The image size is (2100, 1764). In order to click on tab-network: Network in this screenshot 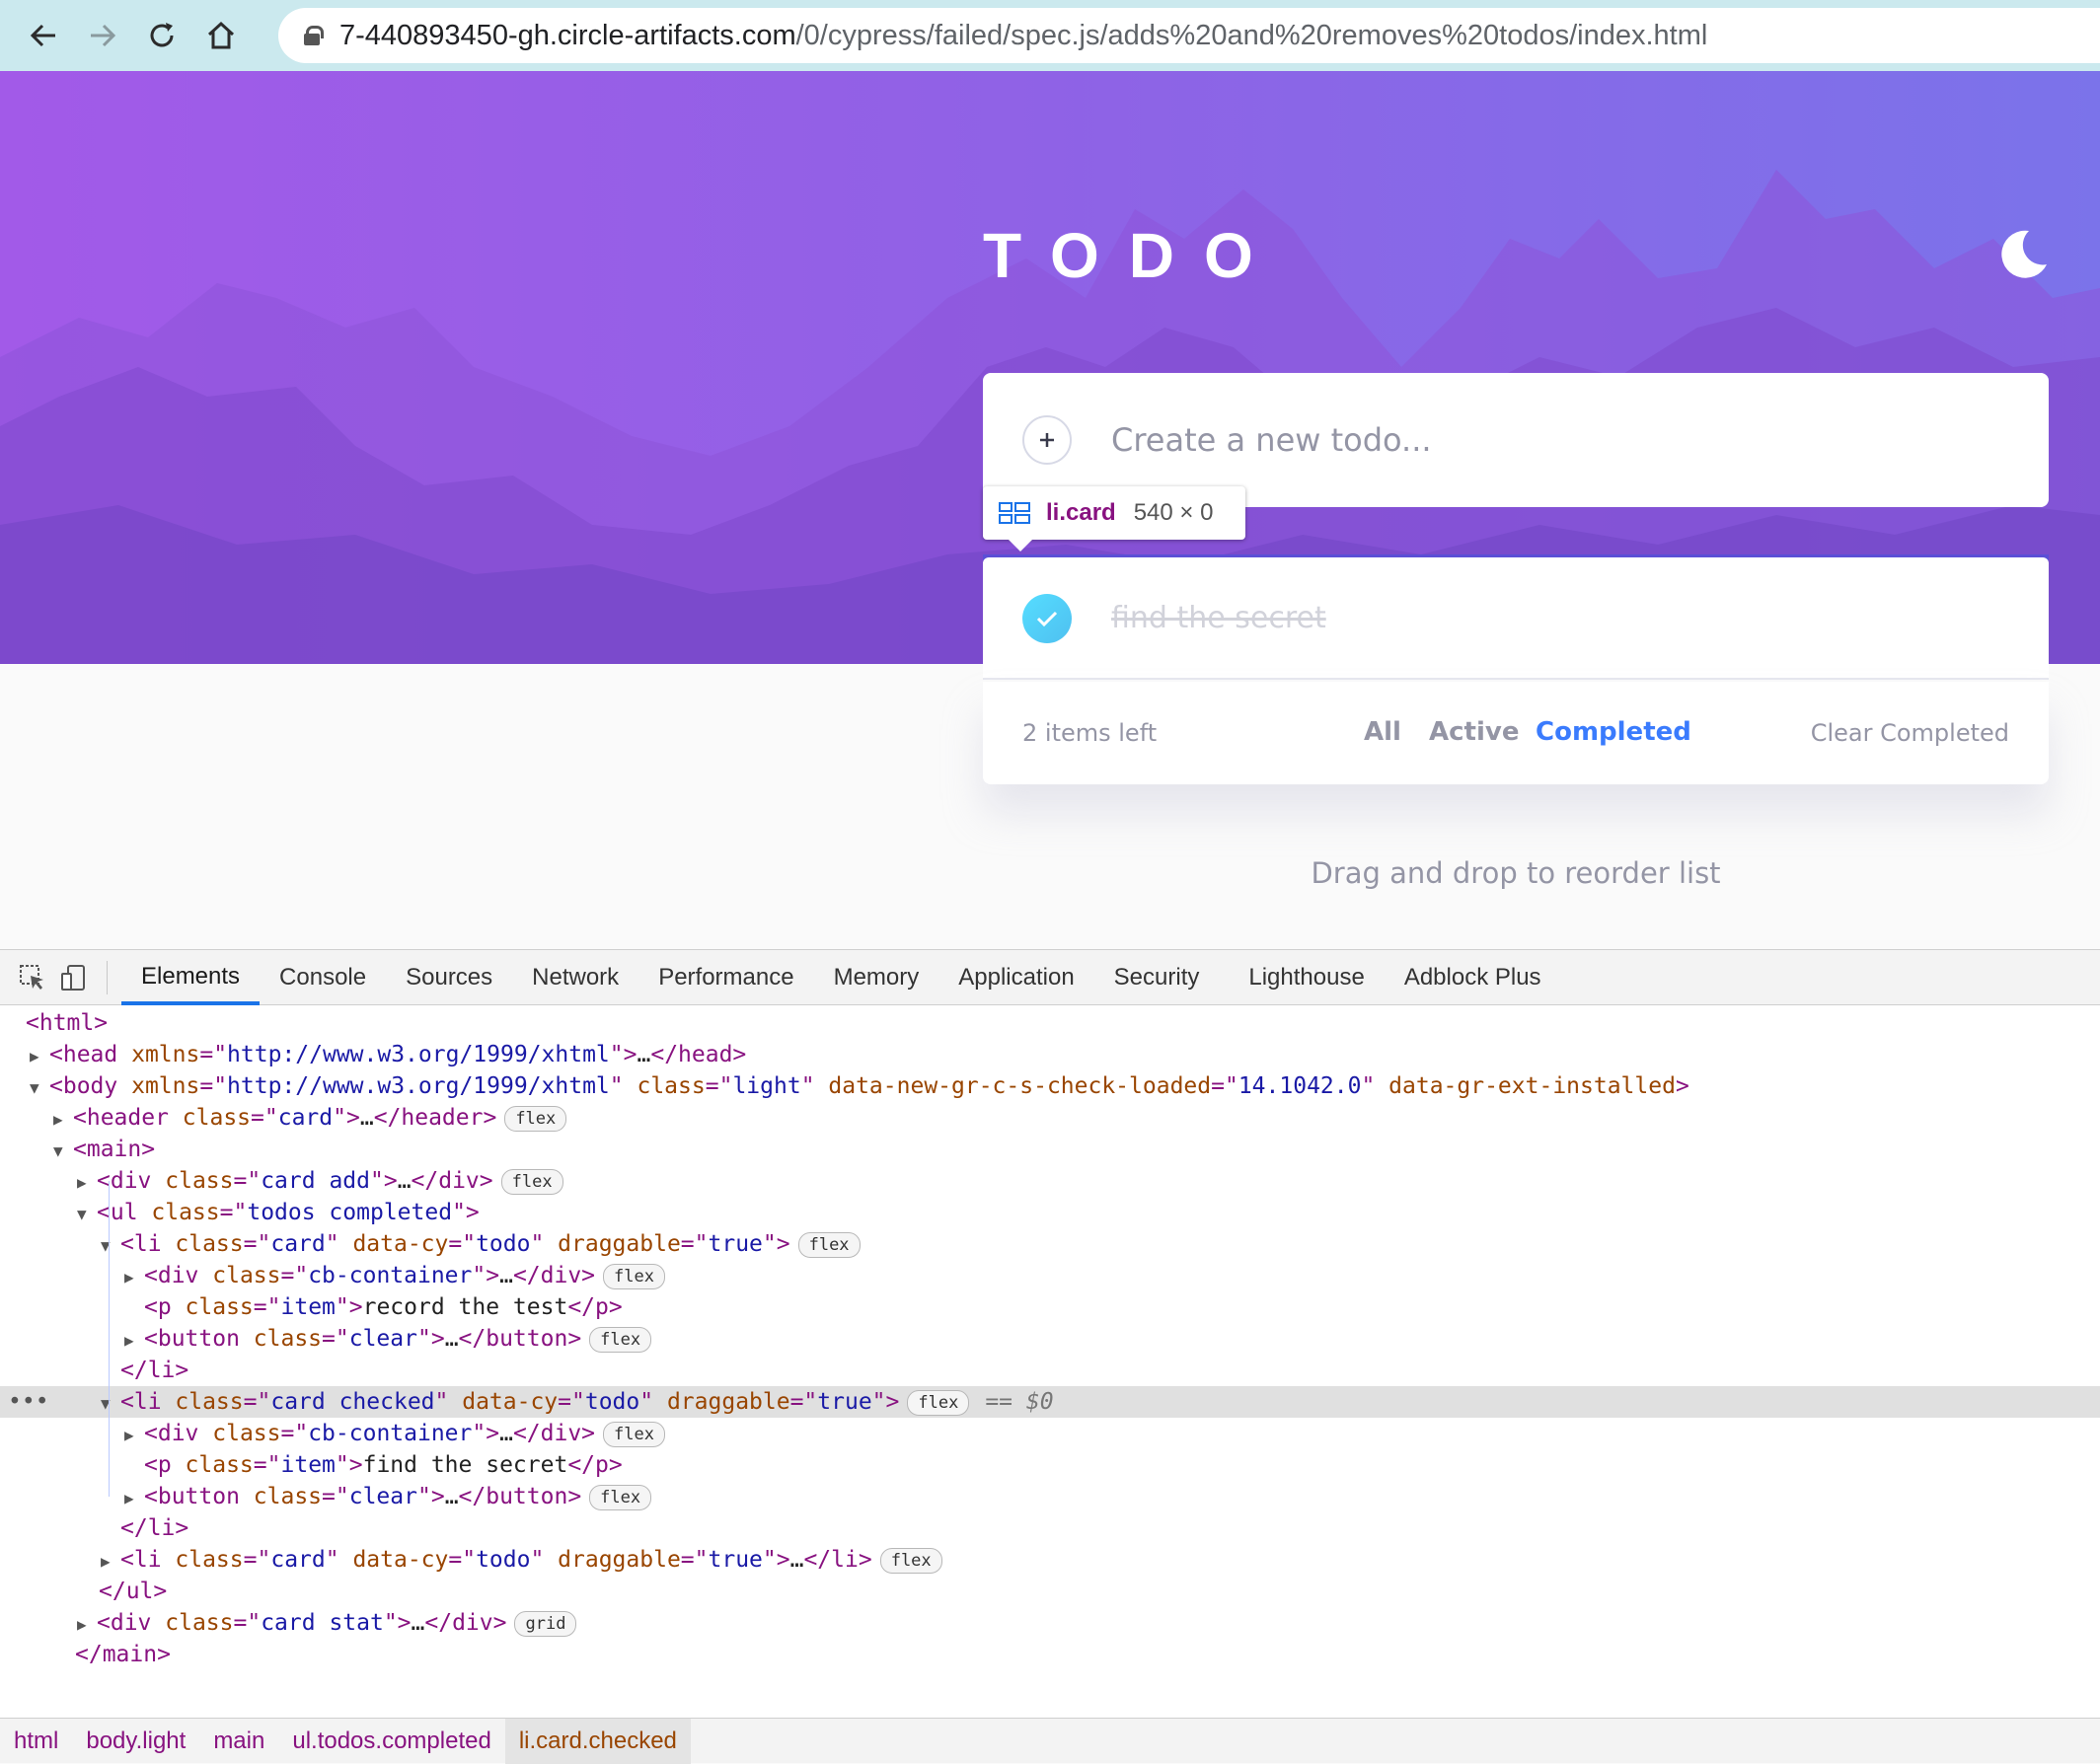, I will do `click(575, 978)`.